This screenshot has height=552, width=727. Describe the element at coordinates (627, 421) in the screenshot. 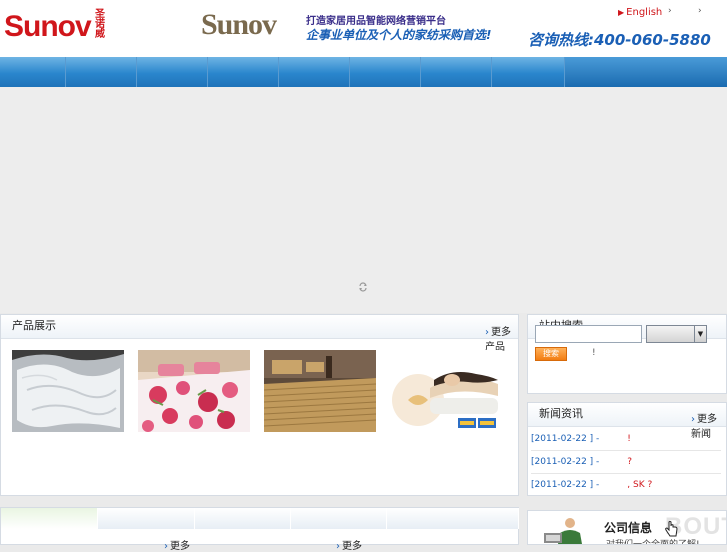

I see `news-panel-header: 新闻资讯 › 更多新闻` at that location.